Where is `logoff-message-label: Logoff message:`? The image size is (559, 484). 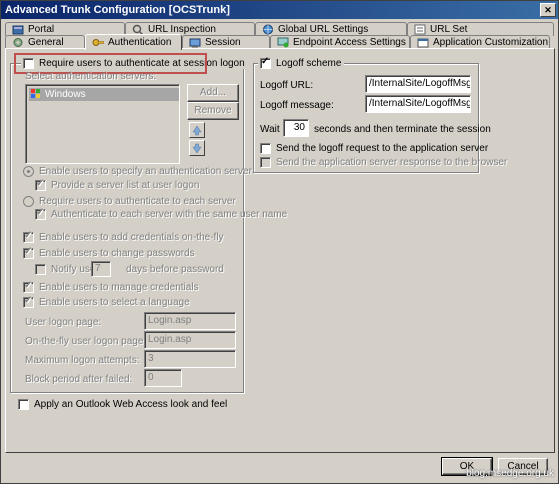
logoff-message-label: Logoff message: is located at coordinates (297, 105).